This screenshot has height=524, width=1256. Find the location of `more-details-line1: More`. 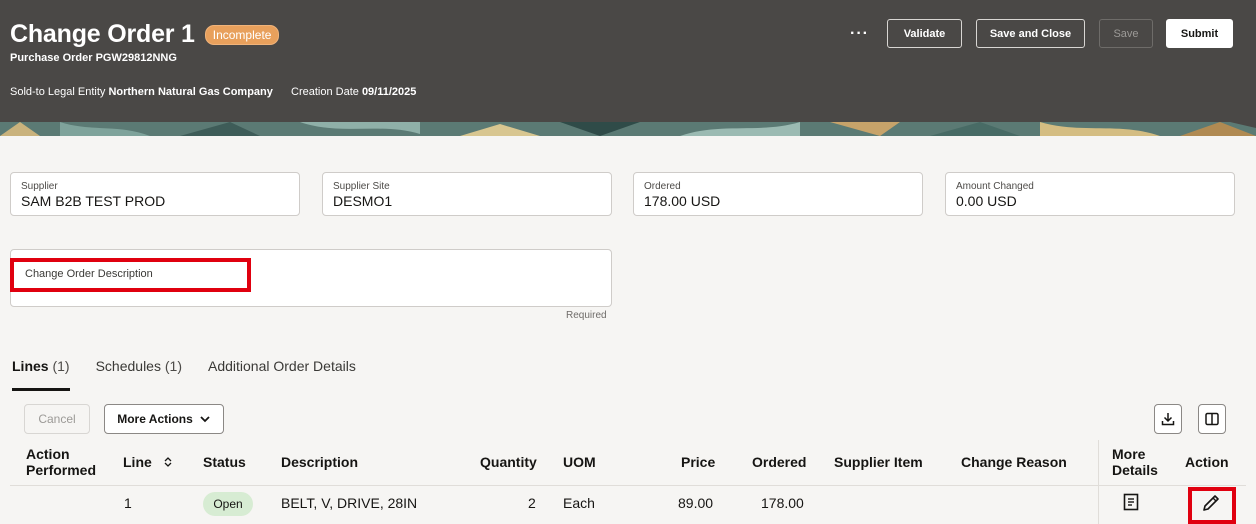

more-details-line1: More is located at coordinates (1129, 454).